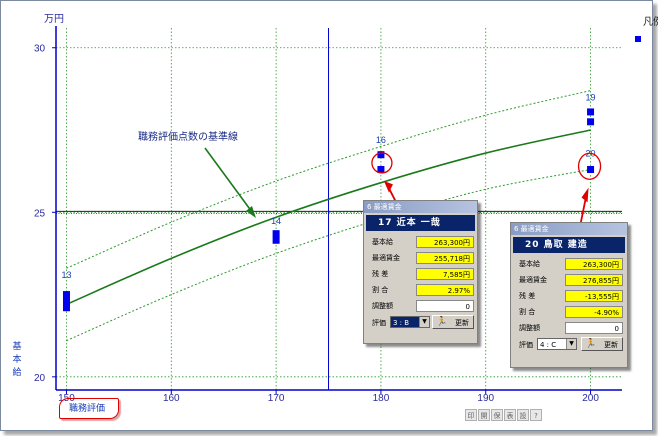 Image resolution: width=658 pixels, height=436 pixels. What do you see at coordinates (523, 415) in the screenshot?
I see `settings-icon: 設` at bounding box center [523, 415].